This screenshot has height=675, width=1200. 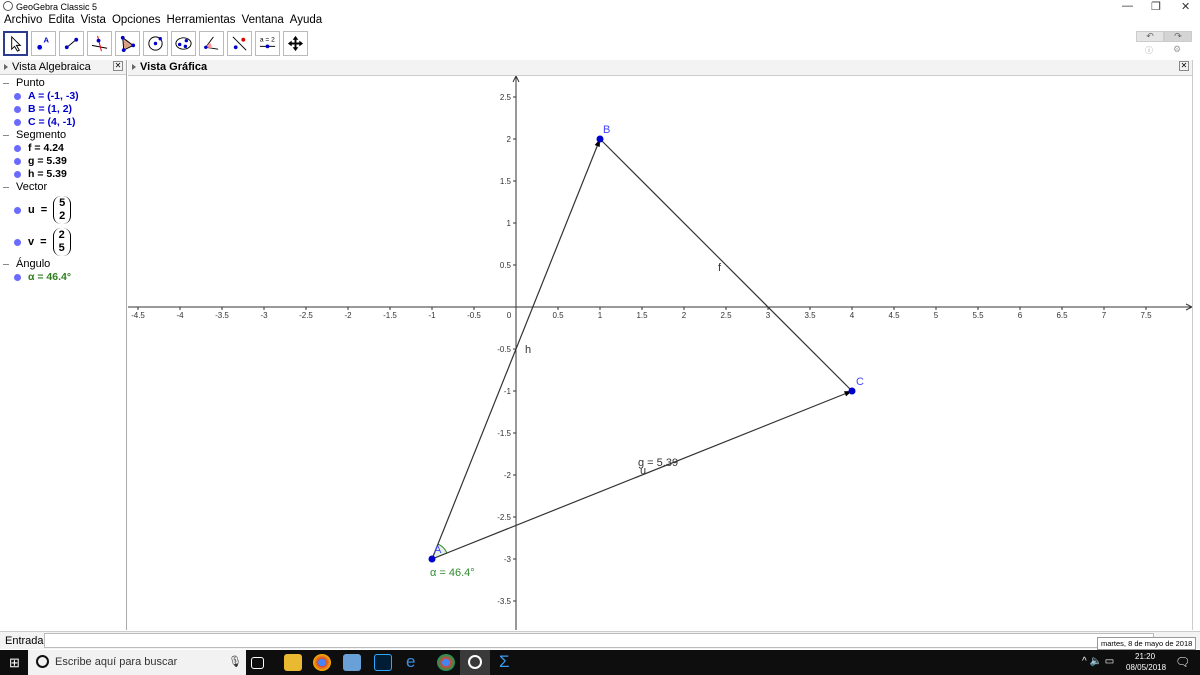 I want to click on file-explorer-icon, so click(x=293, y=662).